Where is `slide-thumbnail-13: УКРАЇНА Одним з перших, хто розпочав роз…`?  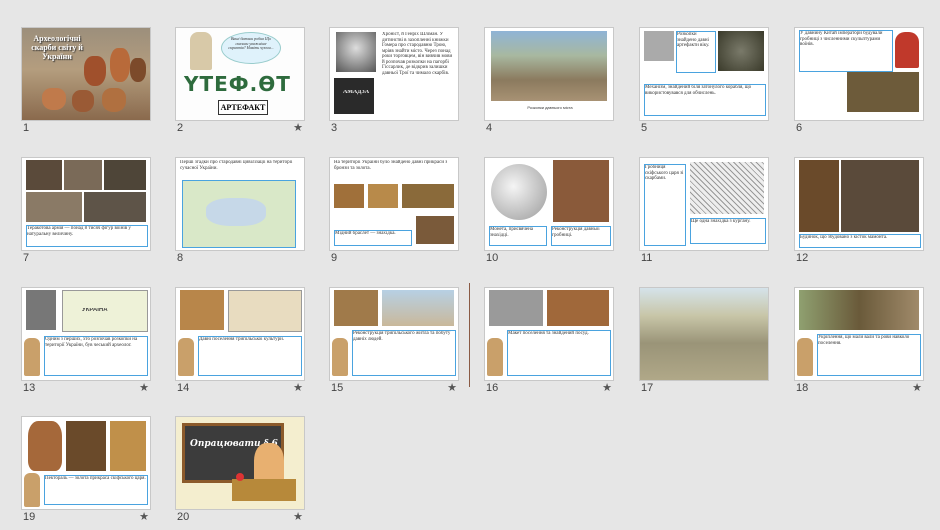 slide-thumbnail-13: УКРАЇНА Одним з перших, хто розпочав роз… is located at coordinates (86, 342).